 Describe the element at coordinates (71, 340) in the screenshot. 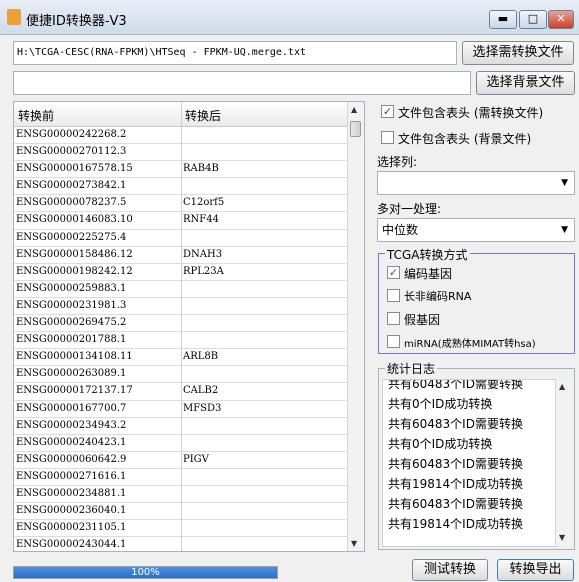

I see `cell-before: ENSG00000201788.1` at that location.